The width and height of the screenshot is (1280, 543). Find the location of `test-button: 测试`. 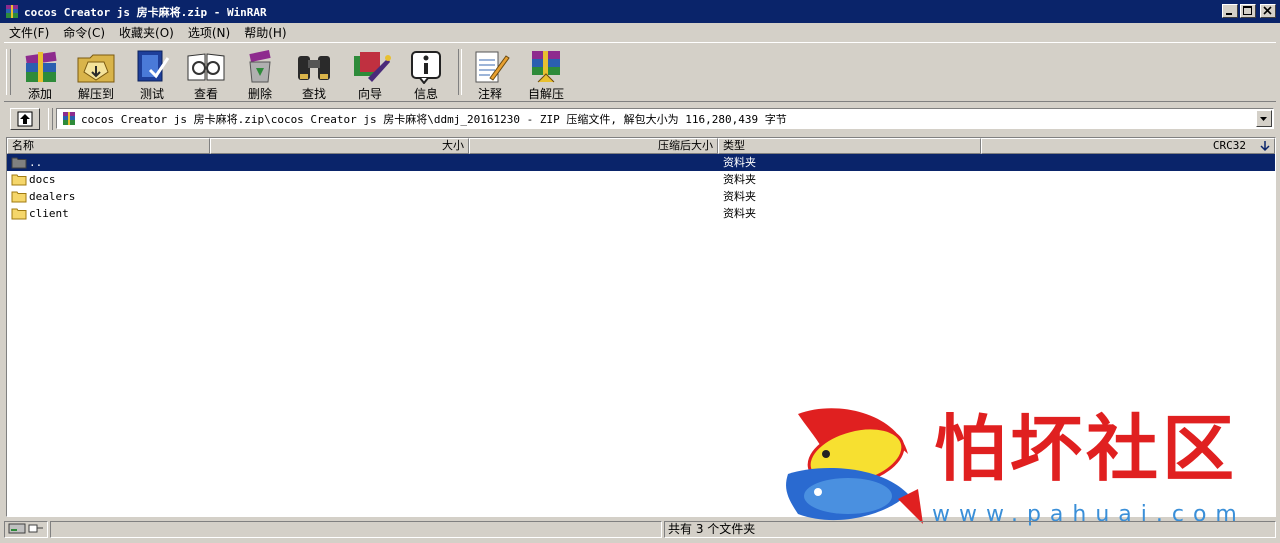

test-button: 测试 is located at coordinates (152, 74).